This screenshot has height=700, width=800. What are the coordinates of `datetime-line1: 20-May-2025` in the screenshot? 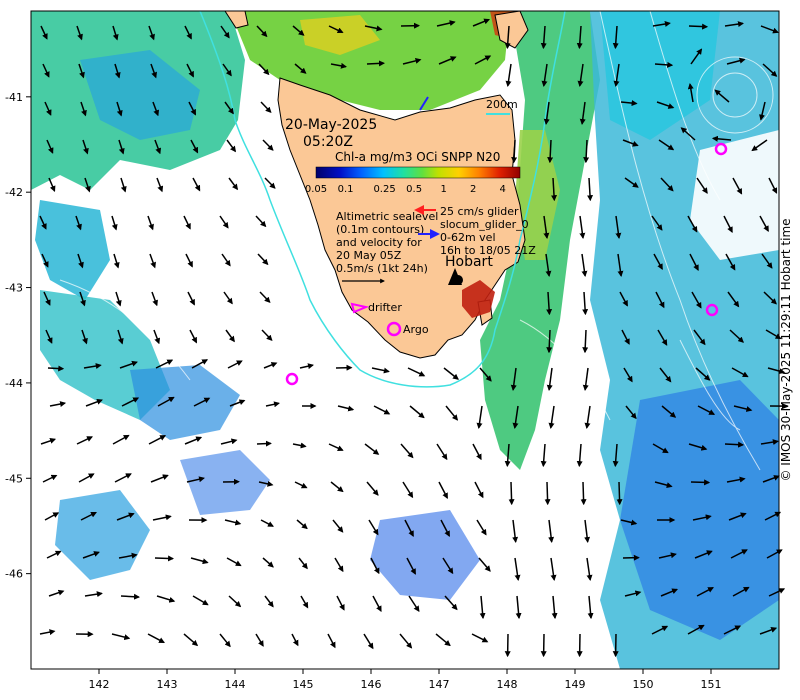 It's located at (331, 125).